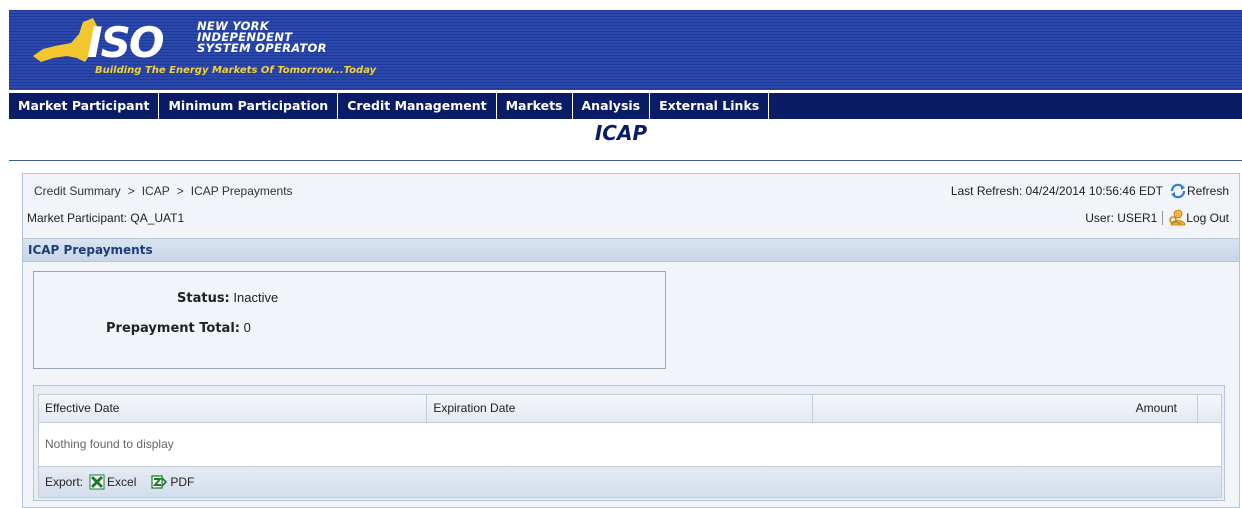 The width and height of the screenshot is (1242, 508). I want to click on prepayment-total-label: Prepayment Total:, so click(173, 328).